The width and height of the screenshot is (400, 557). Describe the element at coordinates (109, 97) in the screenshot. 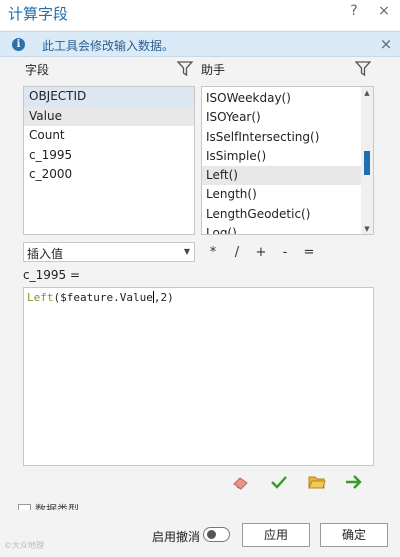

I see `list-item: OBJECTID` at that location.